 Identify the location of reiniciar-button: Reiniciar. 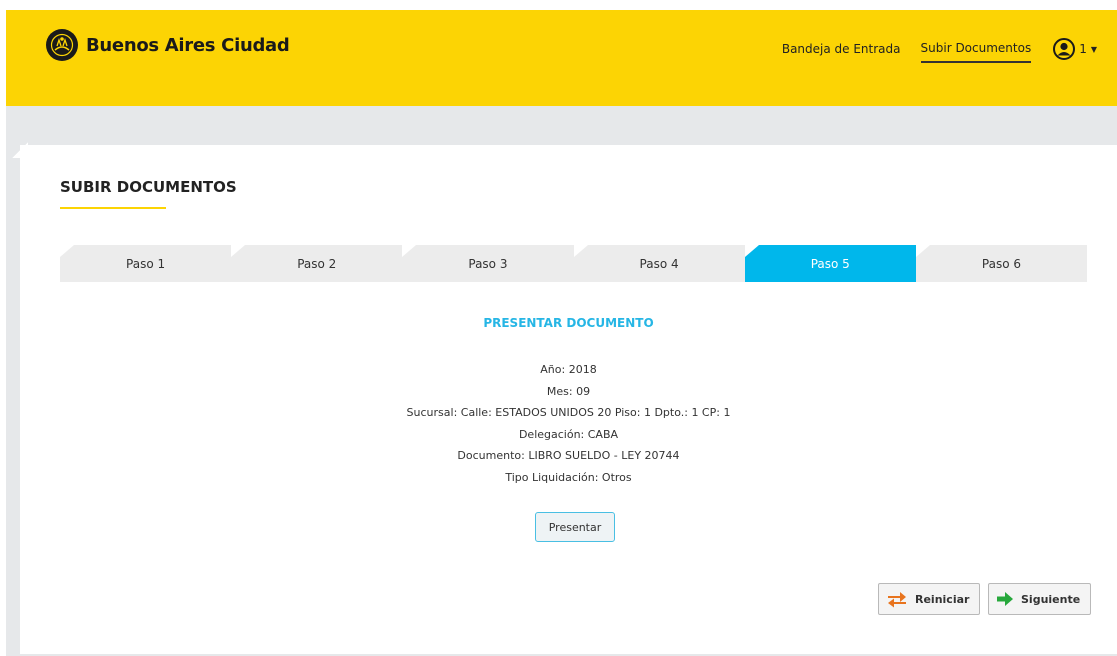
(929, 599).